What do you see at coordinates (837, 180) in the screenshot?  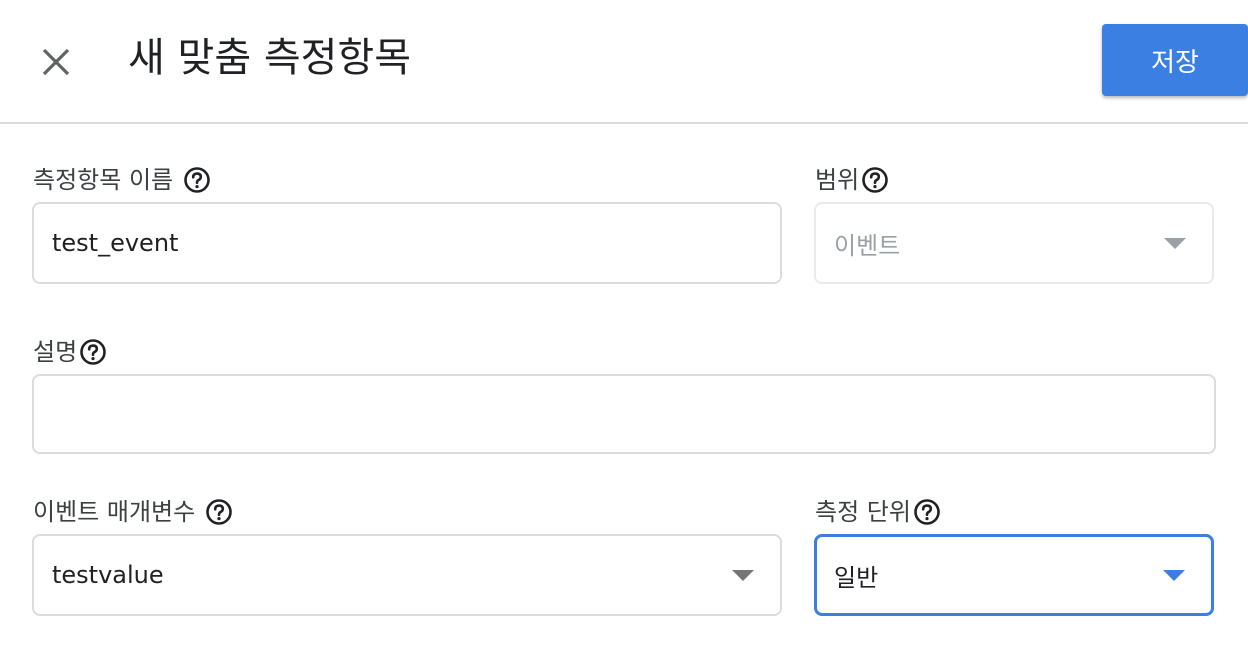 I see `scope-label-text: 범위` at bounding box center [837, 180].